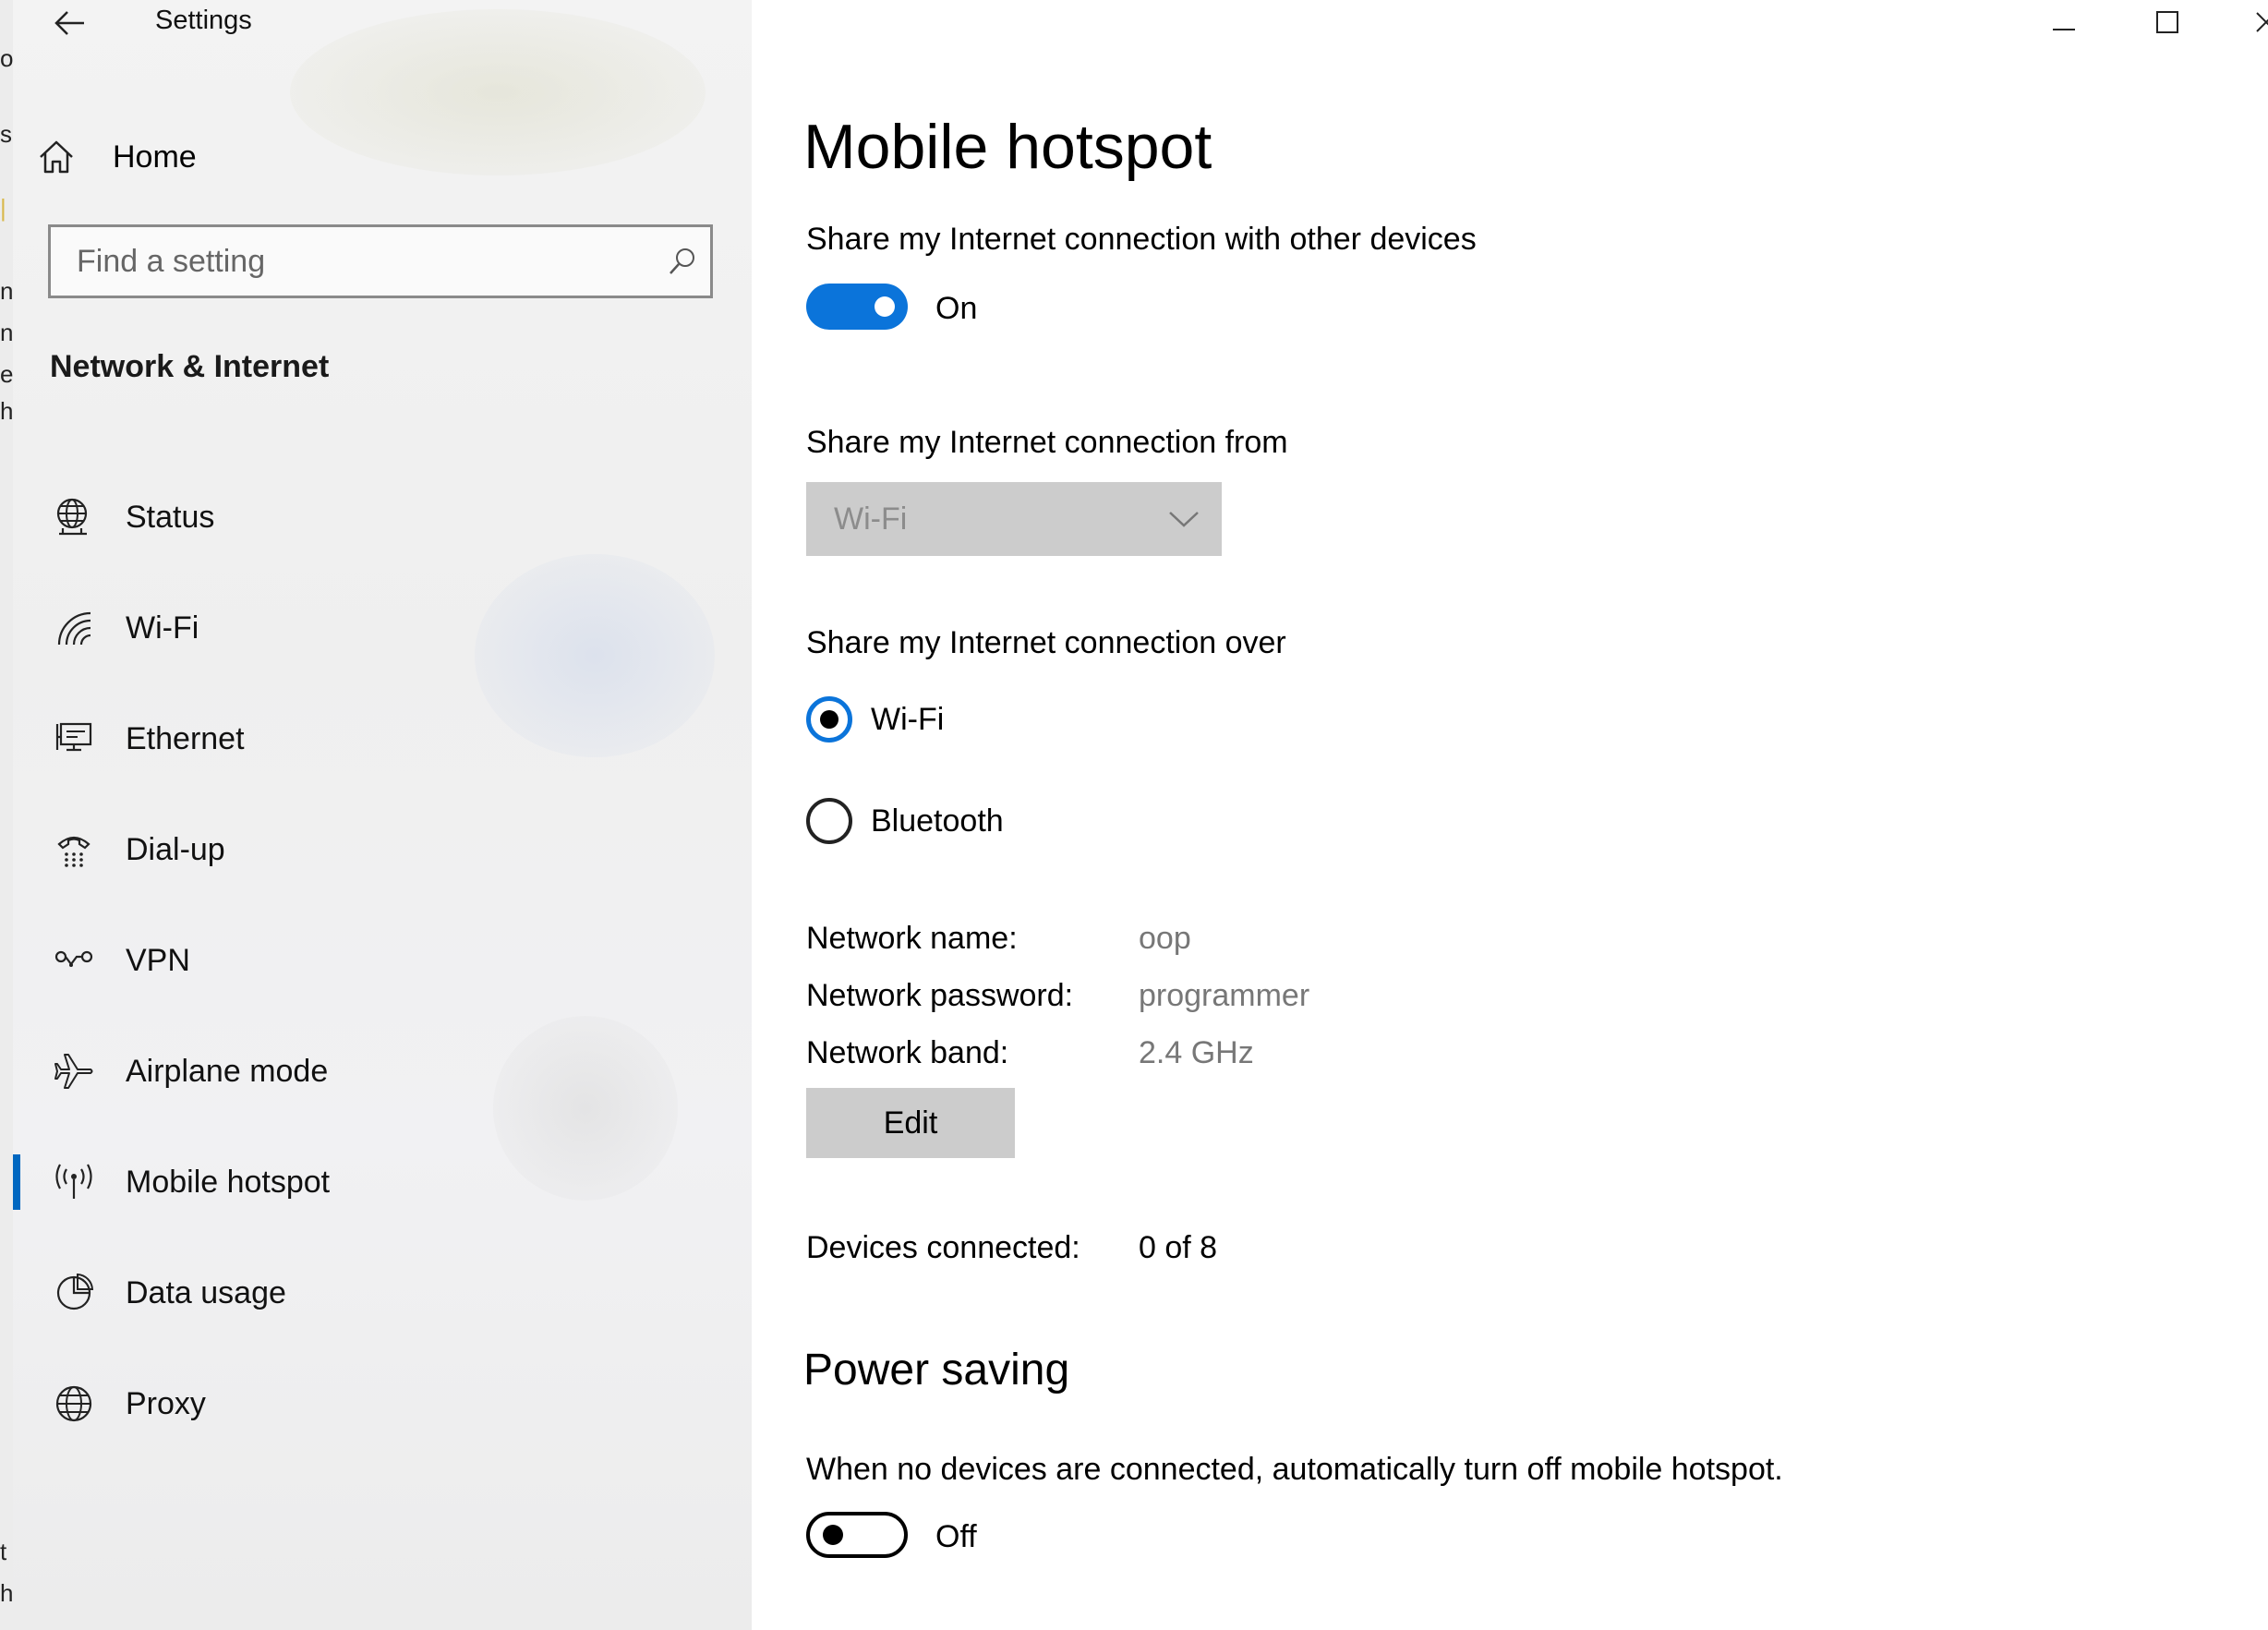 This screenshot has height=1630, width=2268. I want to click on chevron-down-icon, so click(1184, 519).